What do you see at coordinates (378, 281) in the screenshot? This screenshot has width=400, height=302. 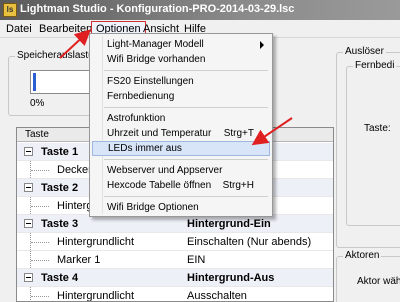 I see `select-actor-label: Aktor wähl` at bounding box center [378, 281].